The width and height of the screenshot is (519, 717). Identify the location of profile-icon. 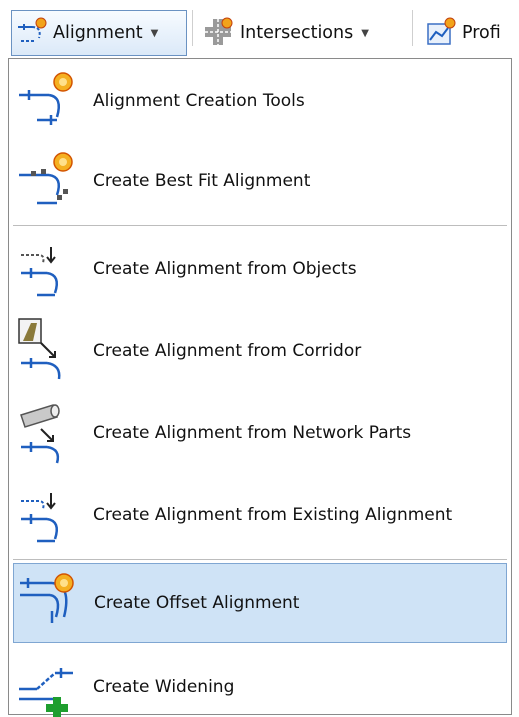
(441, 31).